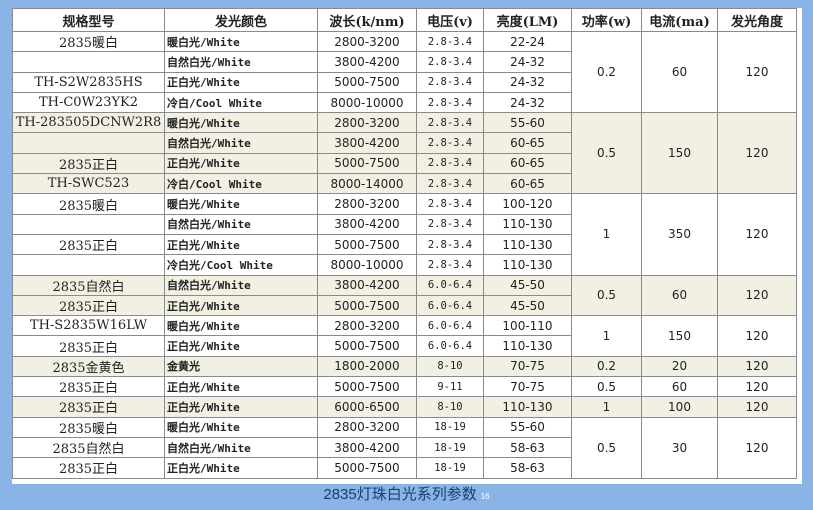  What do you see at coordinates (241, 366) in the screenshot?
I see `cell-color: 金黄光` at bounding box center [241, 366].